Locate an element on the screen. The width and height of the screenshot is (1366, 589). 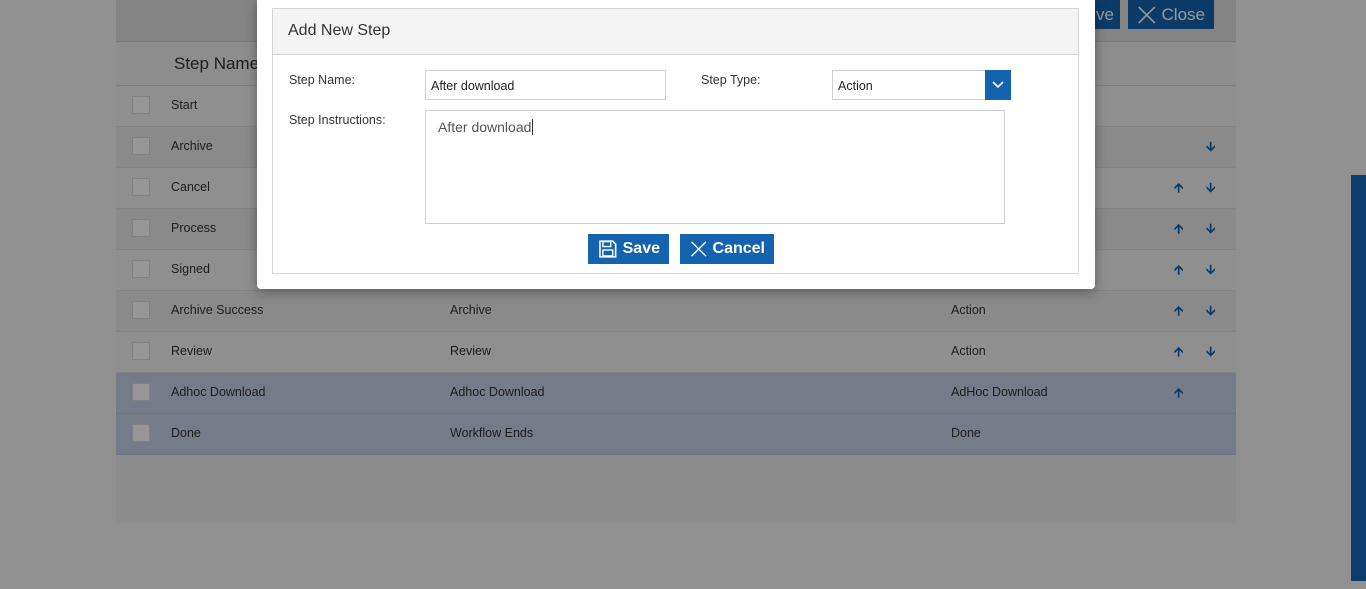
save-button: Save is located at coordinates (628, 249).